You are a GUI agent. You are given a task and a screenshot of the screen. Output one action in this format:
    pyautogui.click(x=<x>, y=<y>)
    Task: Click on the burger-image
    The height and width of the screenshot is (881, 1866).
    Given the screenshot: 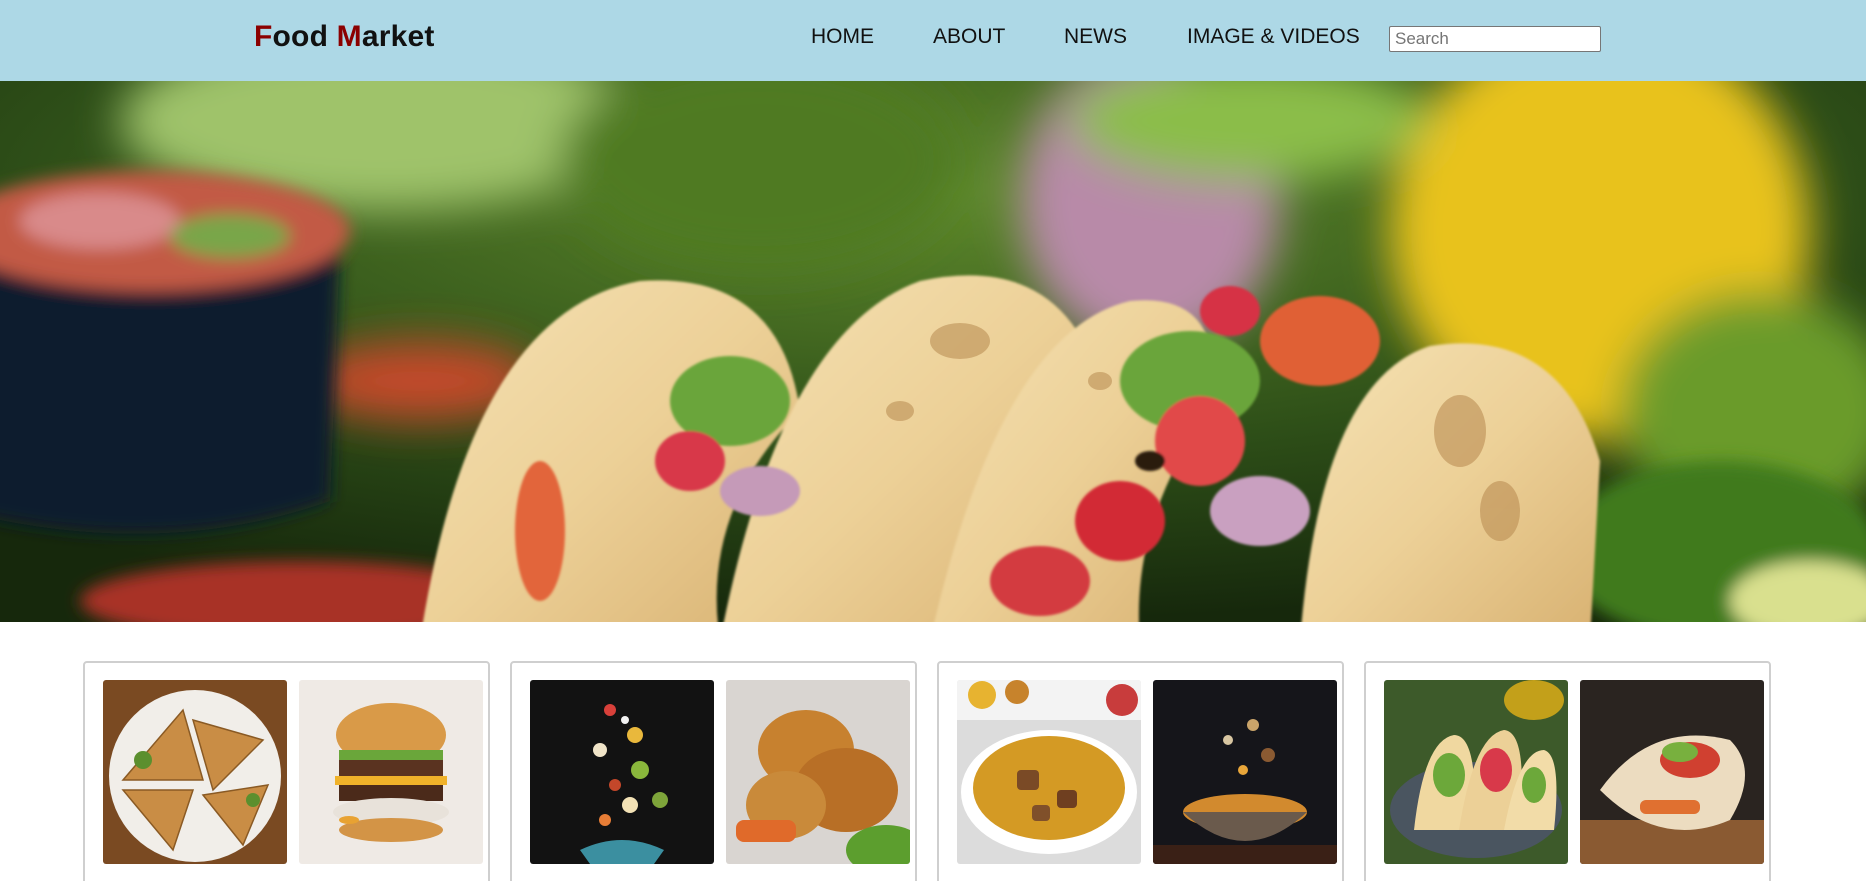 What is the action you would take?
    pyautogui.click(x=391, y=772)
    